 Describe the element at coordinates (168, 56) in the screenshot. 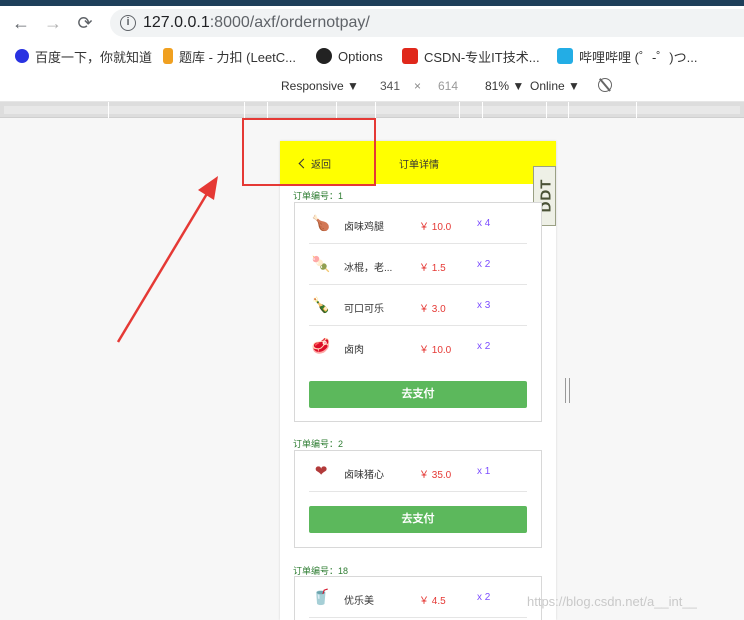

I see `leetcode-icon` at that location.